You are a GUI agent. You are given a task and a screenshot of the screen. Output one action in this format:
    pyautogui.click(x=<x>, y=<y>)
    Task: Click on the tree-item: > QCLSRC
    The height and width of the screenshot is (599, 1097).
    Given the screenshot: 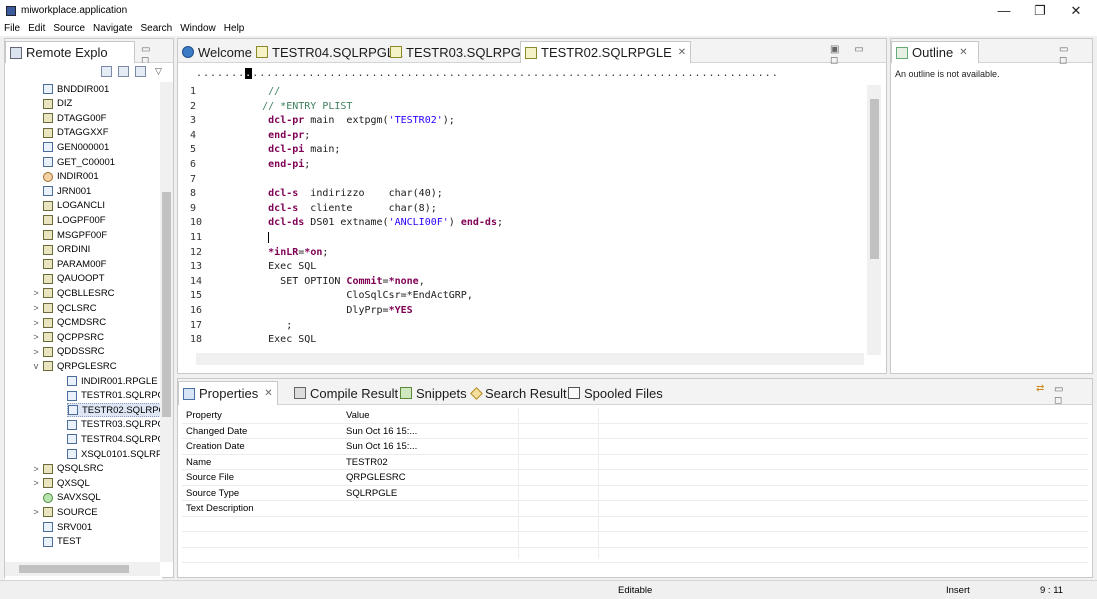 What is the action you would take?
    pyautogui.click(x=64, y=308)
    